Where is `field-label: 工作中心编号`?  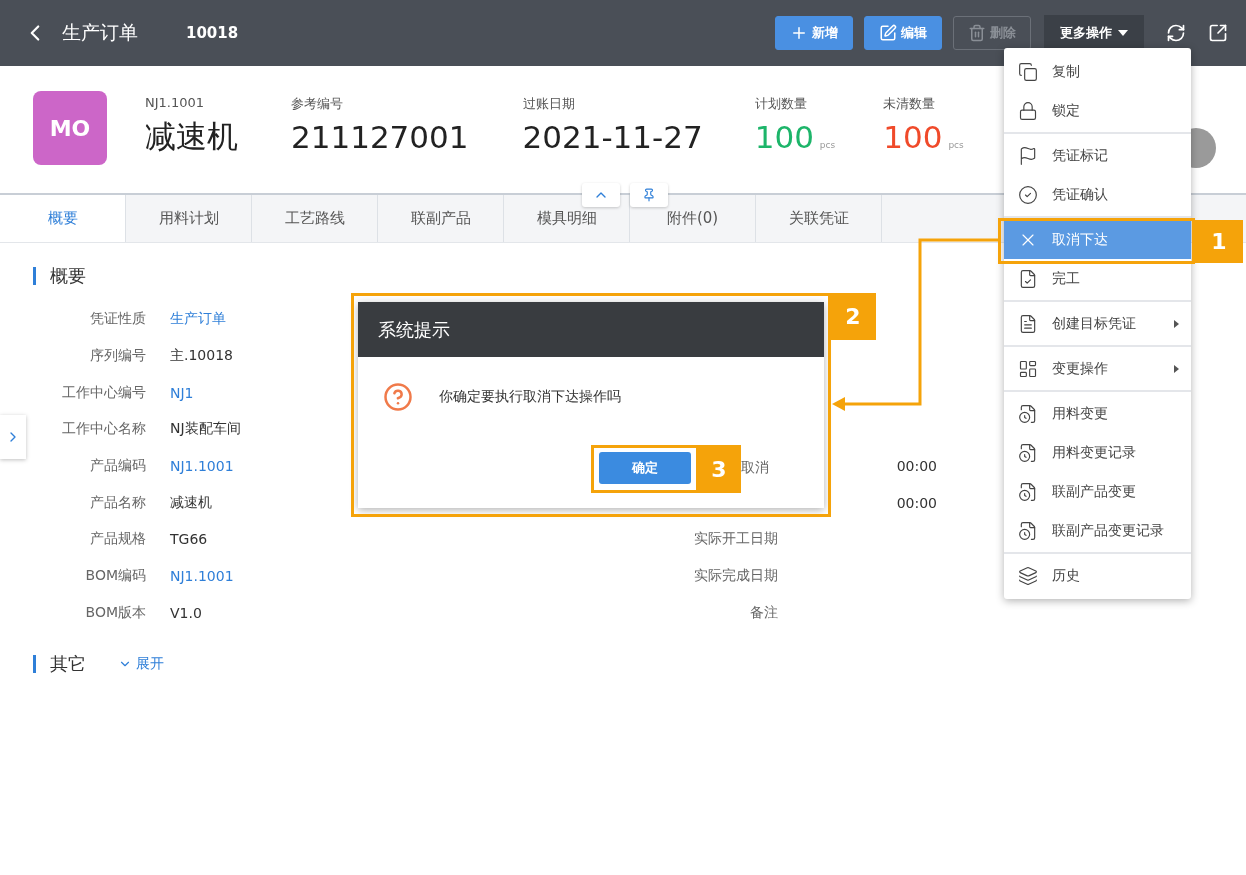 field-label: 工作中心编号 is located at coordinates (104, 392).